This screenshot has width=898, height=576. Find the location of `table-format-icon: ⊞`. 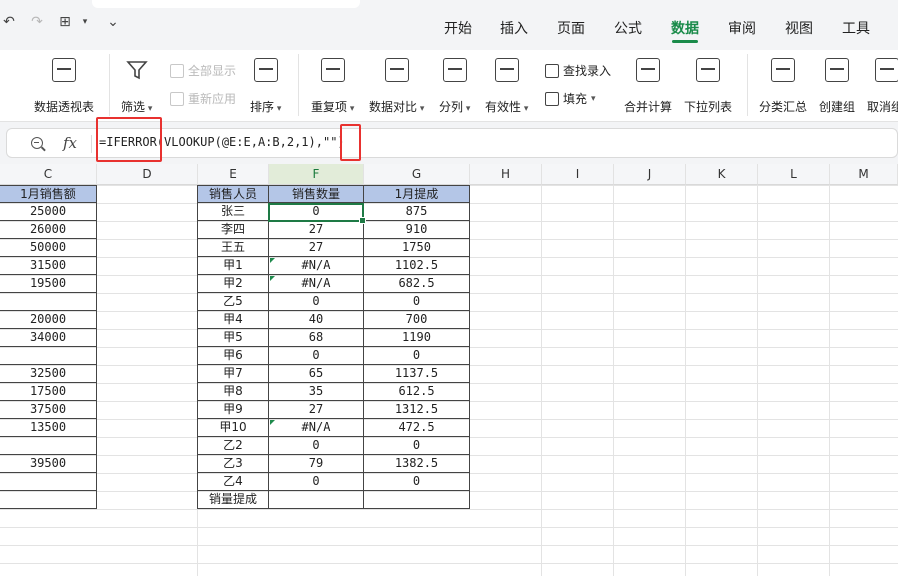

table-format-icon: ⊞ is located at coordinates (65, 22).